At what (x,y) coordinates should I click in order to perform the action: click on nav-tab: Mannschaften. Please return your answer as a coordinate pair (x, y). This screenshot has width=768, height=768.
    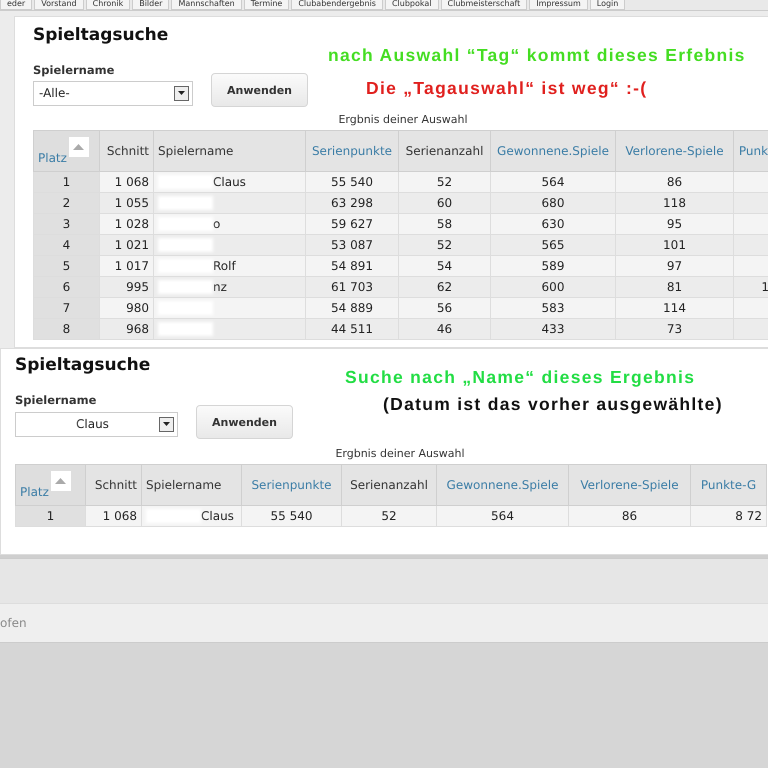
    Looking at the image, I should click on (206, 5).